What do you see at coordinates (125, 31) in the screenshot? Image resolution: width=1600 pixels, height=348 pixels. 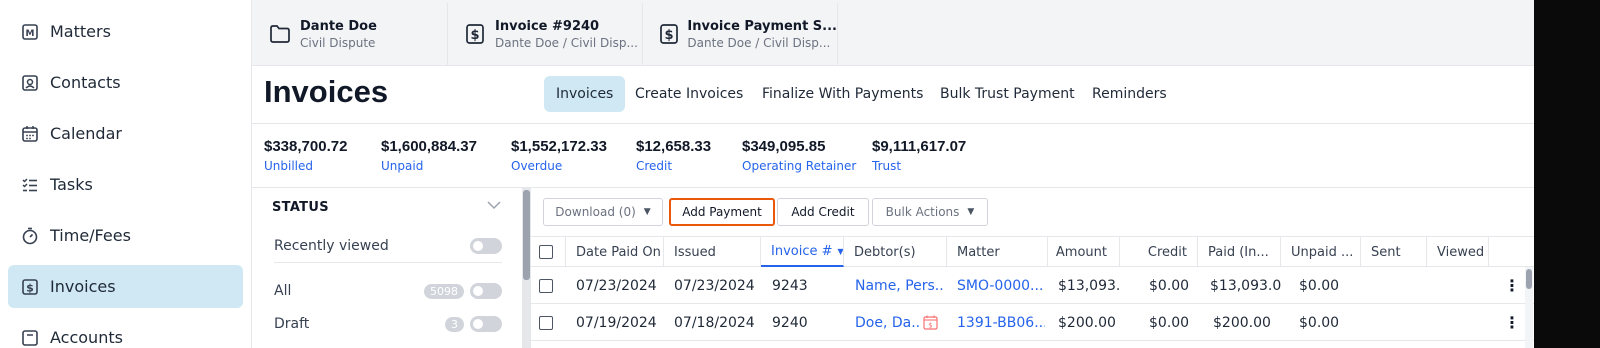 I see `sidebar-item-matters: M Matters` at bounding box center [125, 31].